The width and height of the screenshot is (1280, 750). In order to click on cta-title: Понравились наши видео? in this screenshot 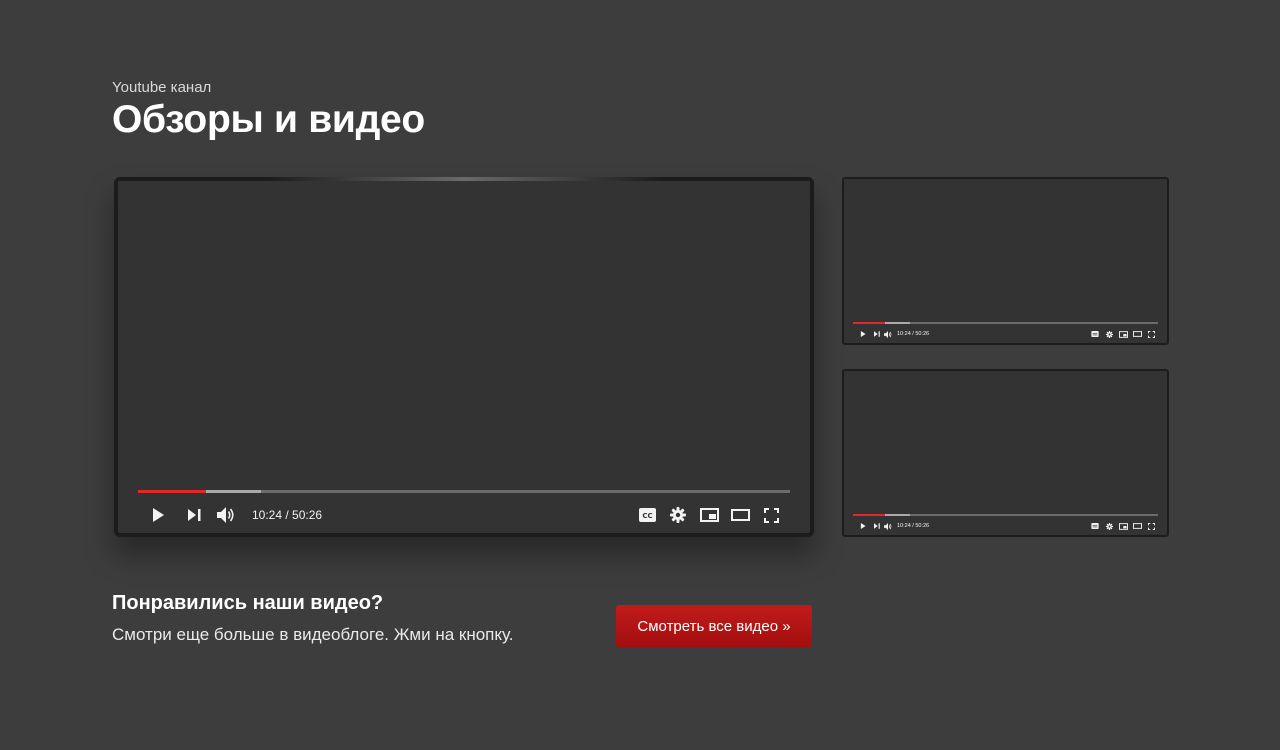, I will do `click(248, 603)`.